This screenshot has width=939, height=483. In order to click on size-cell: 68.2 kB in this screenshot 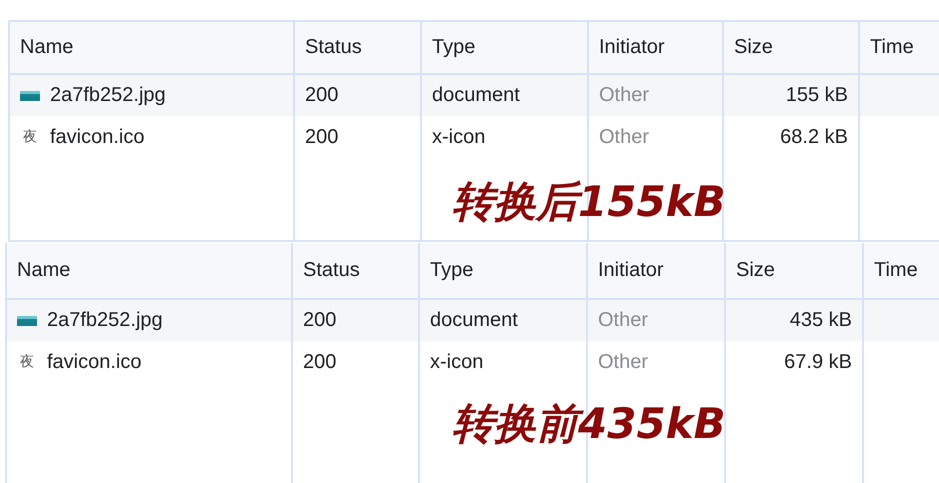, I will do `click(791, 137)`.